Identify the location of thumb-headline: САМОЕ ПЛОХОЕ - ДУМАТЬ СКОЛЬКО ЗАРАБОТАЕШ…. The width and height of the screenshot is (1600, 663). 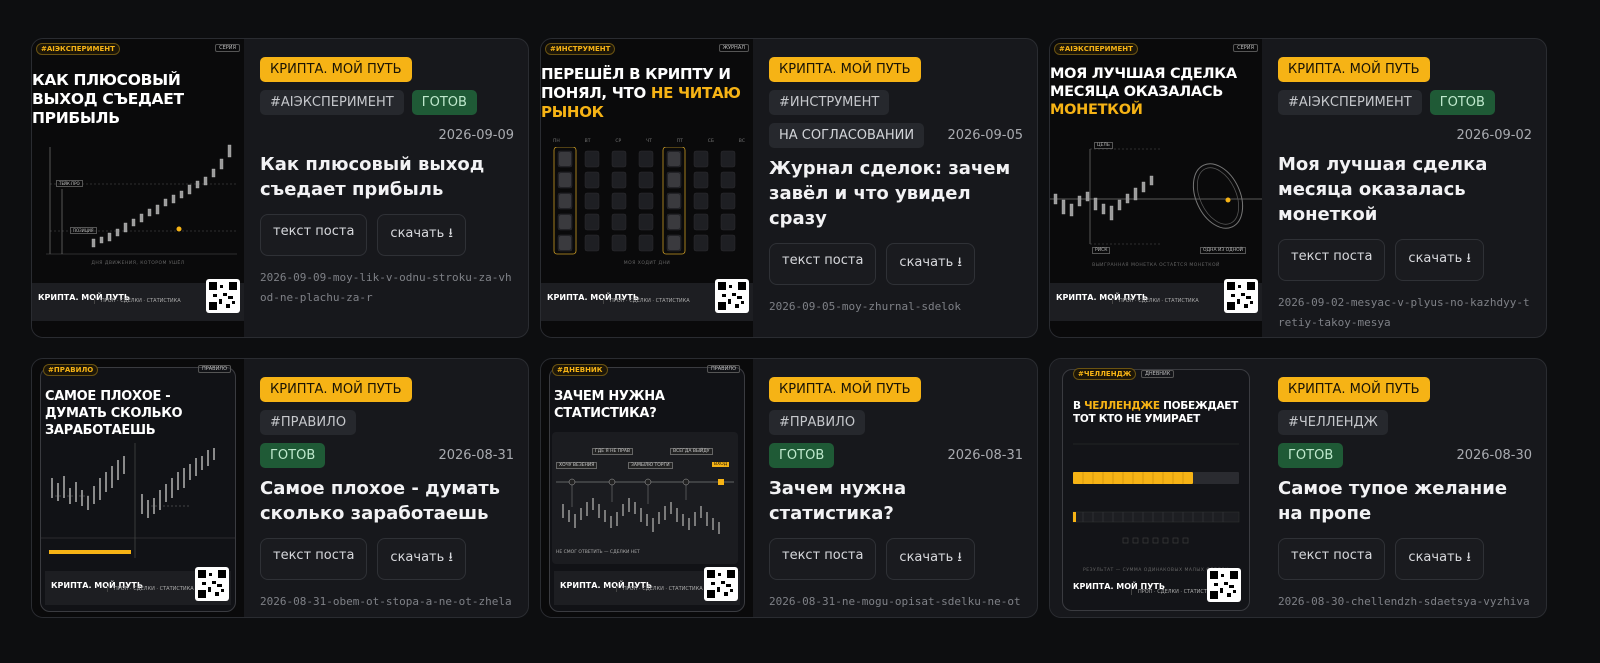
(114, 413).